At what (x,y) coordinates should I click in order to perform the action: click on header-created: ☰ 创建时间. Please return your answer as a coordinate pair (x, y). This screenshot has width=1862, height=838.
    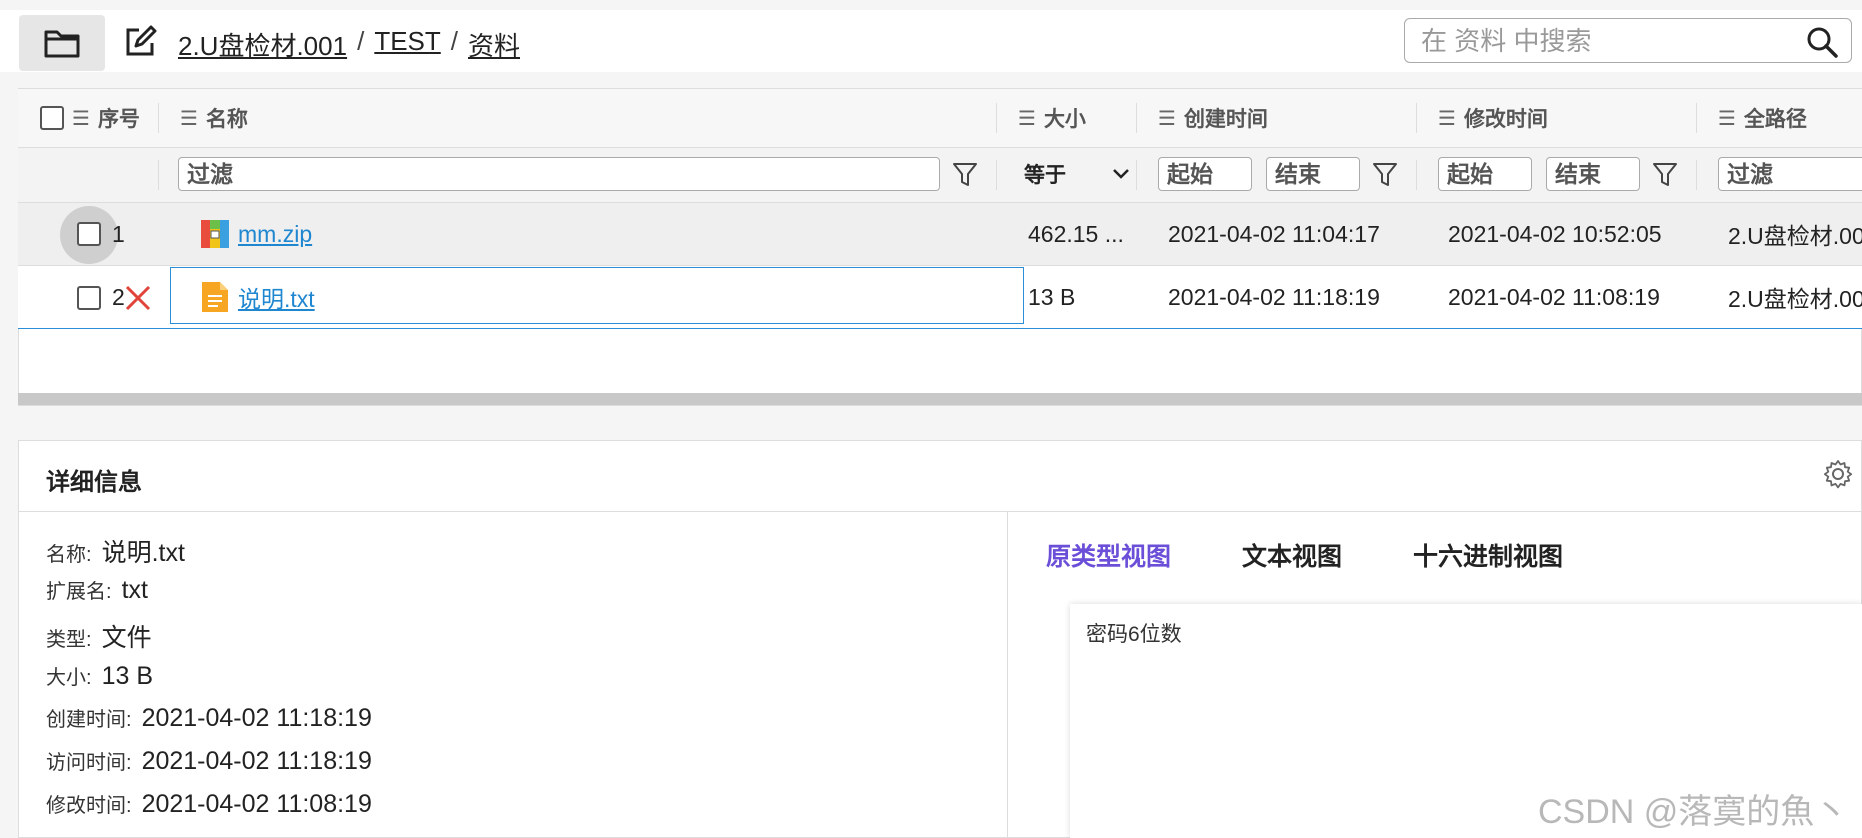
    Looking at the image, I should click on (1213, 118).